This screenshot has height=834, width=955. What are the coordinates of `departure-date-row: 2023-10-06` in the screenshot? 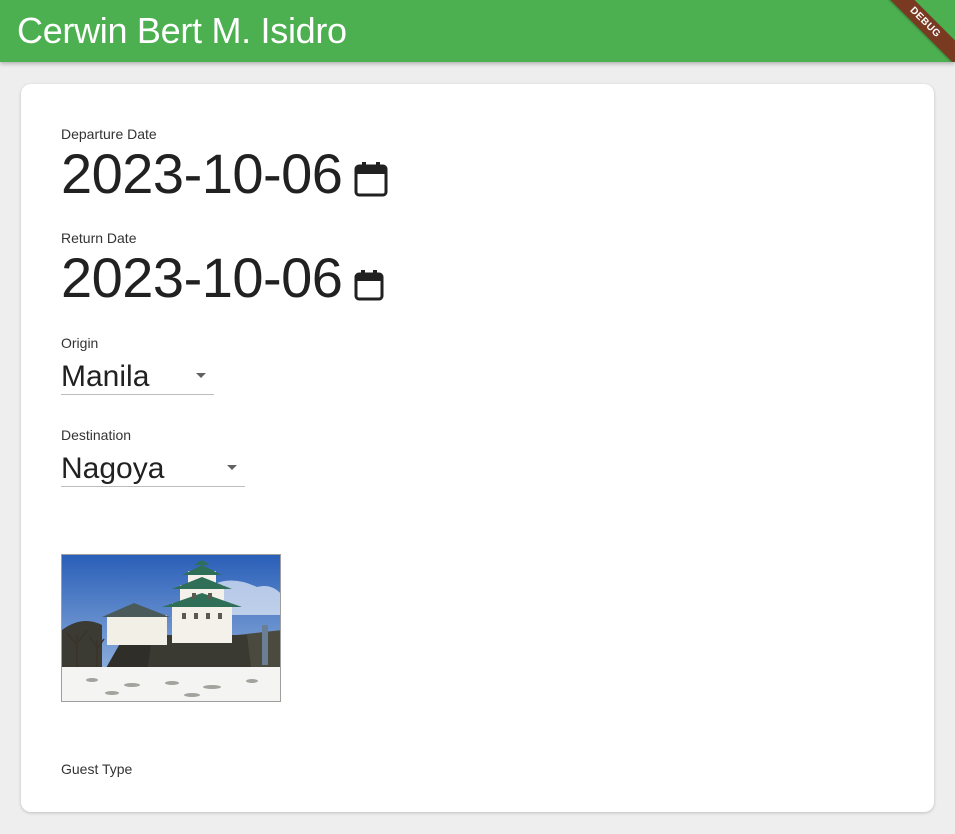 It's located at (224, 174).